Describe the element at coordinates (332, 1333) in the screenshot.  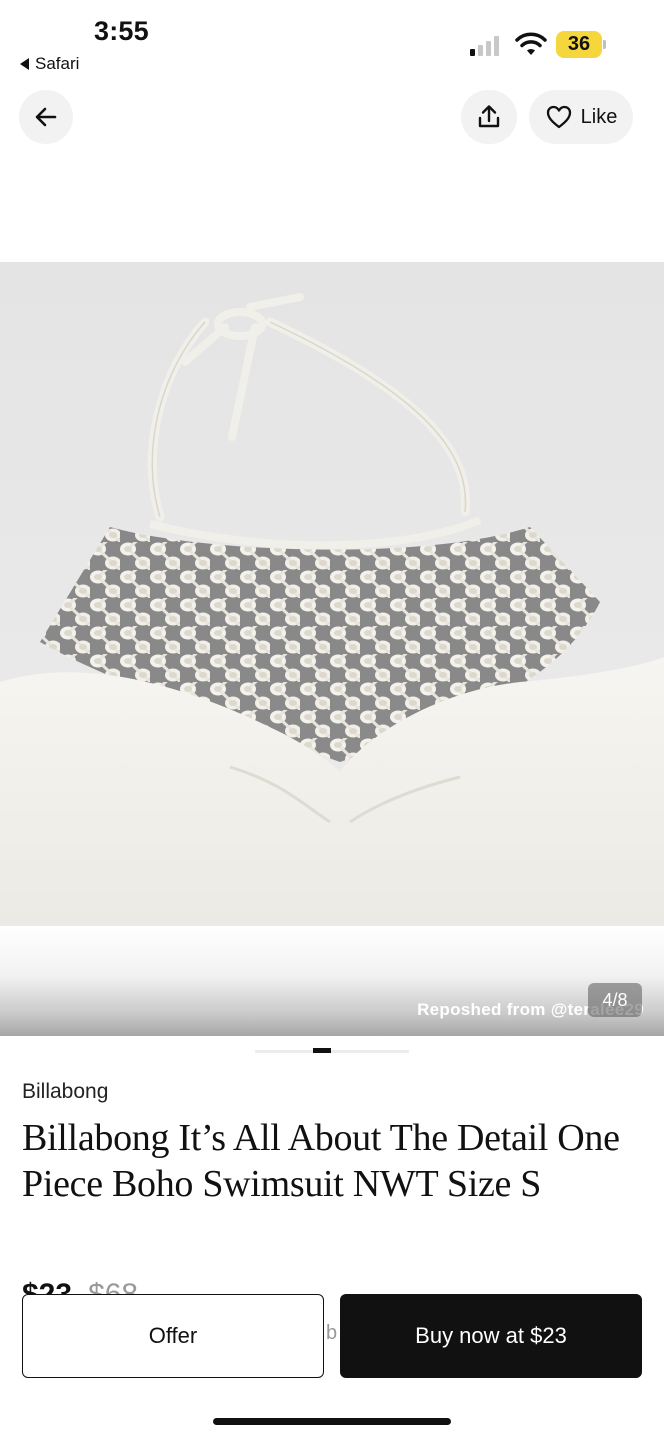
I see `hidden-text-peek: b` at that location.